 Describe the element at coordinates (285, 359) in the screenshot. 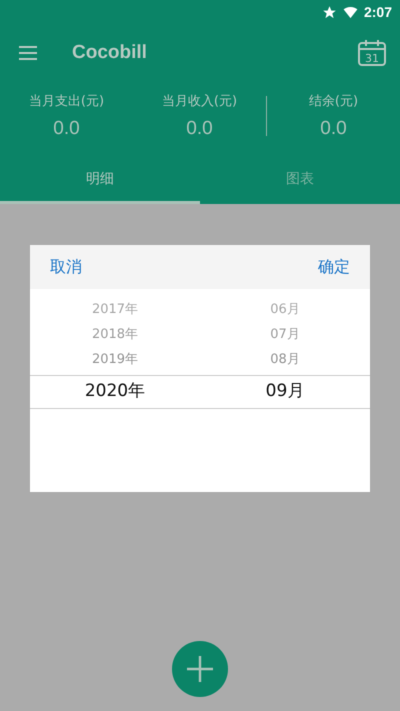

I see `picker-option: 08月` at that location.